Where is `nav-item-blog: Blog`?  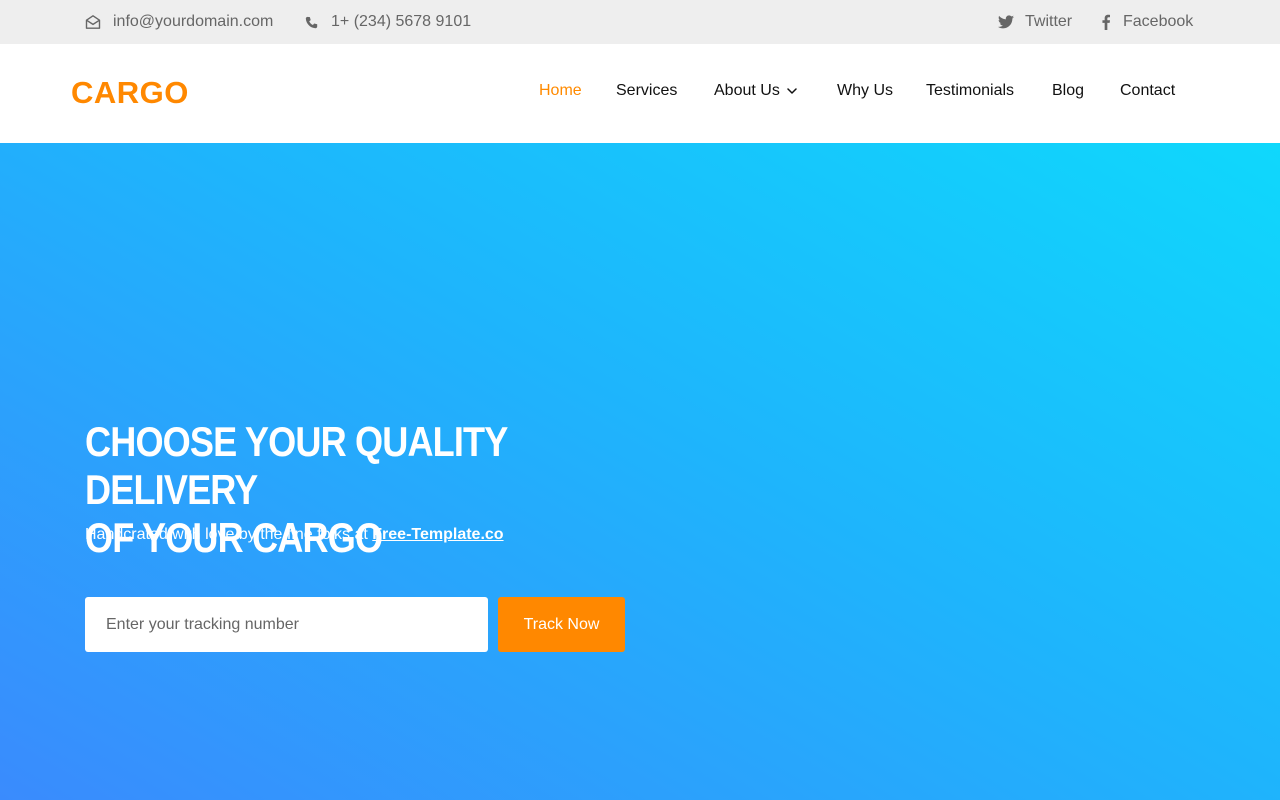
nav-item-blog: Blog is located at coordinates (1068, 91).